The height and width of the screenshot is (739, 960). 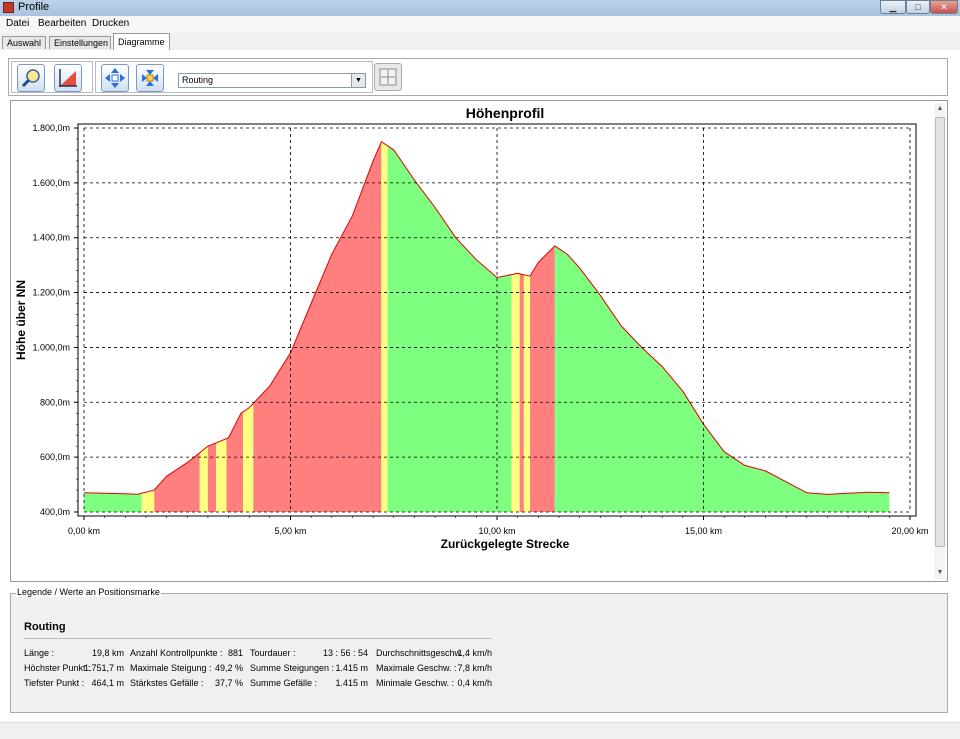 I want to click on expand-button, so click(x=115, y=78).